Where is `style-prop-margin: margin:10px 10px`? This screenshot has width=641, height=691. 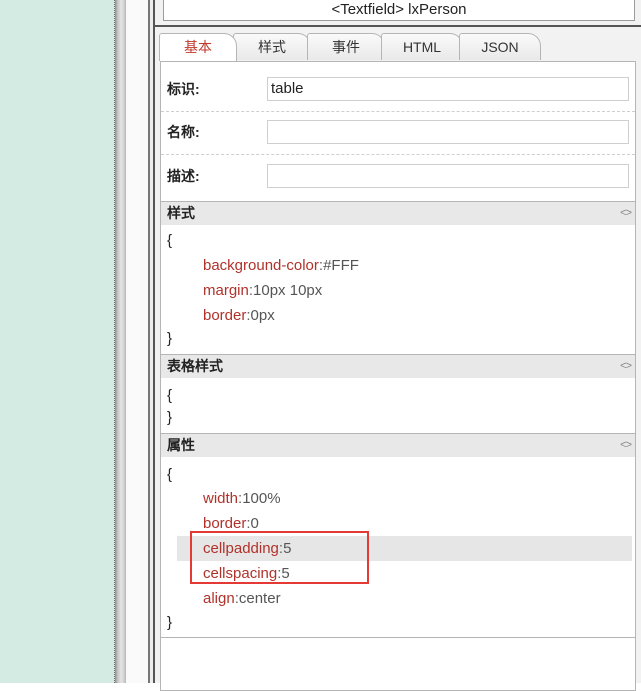 style-prop-margin: margin:10px 10px is located at coordinates (398, 290).